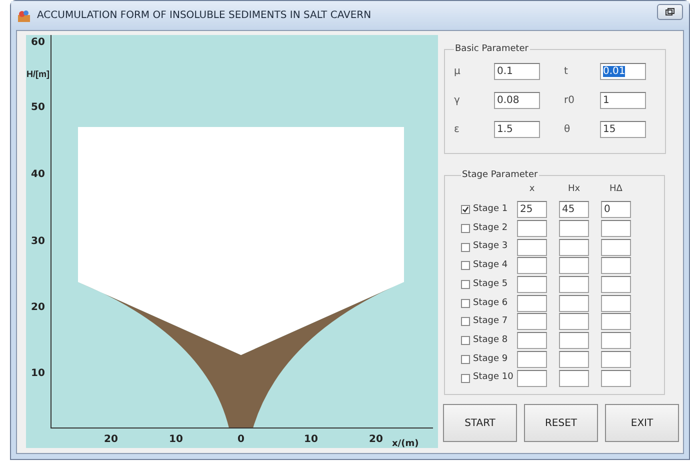 The height and width of the screenshot is (462, 690). What do you see at coordinates (568, 129) in the screenshot?
I see `parameter-label: θ` at bounding box center [568, 129].